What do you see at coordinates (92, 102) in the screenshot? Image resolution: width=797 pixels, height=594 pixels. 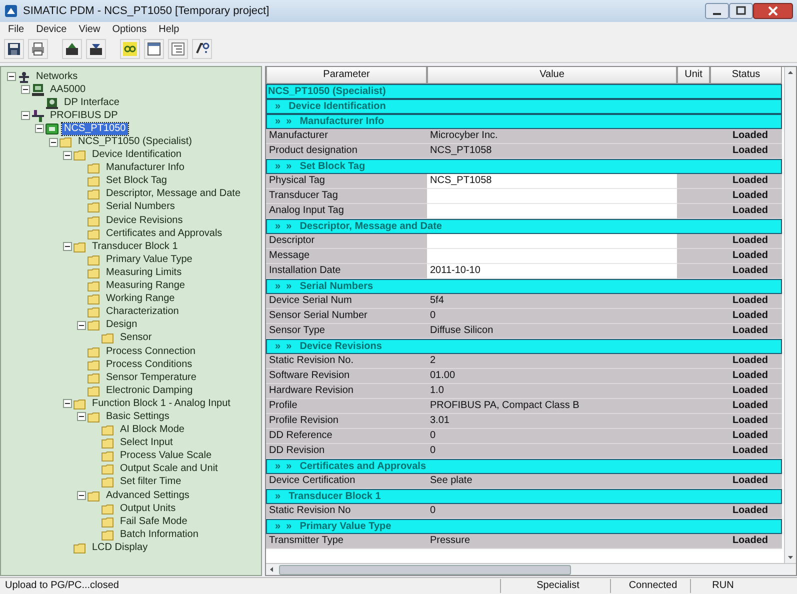 I see `tree-item: DP Interface` at bounding box center [92, 102].